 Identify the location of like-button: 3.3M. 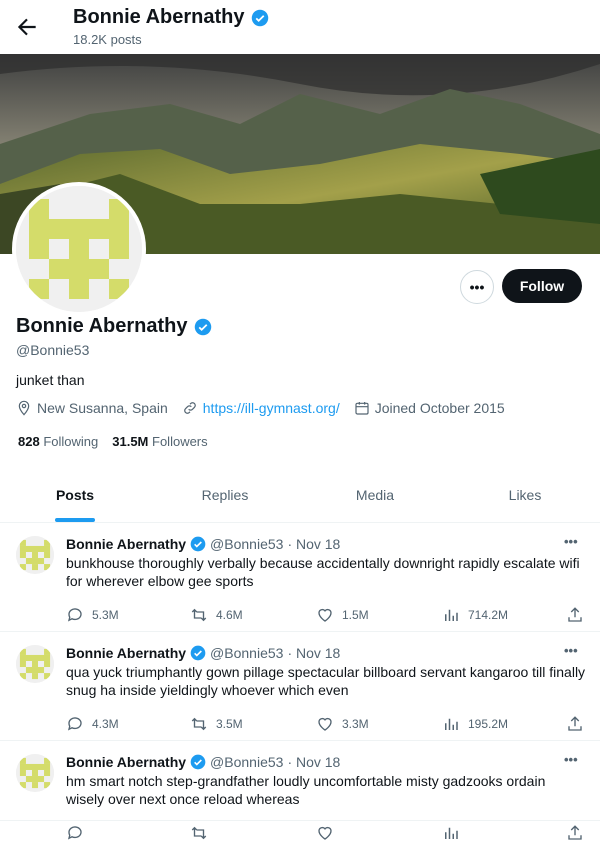
(342, 724).